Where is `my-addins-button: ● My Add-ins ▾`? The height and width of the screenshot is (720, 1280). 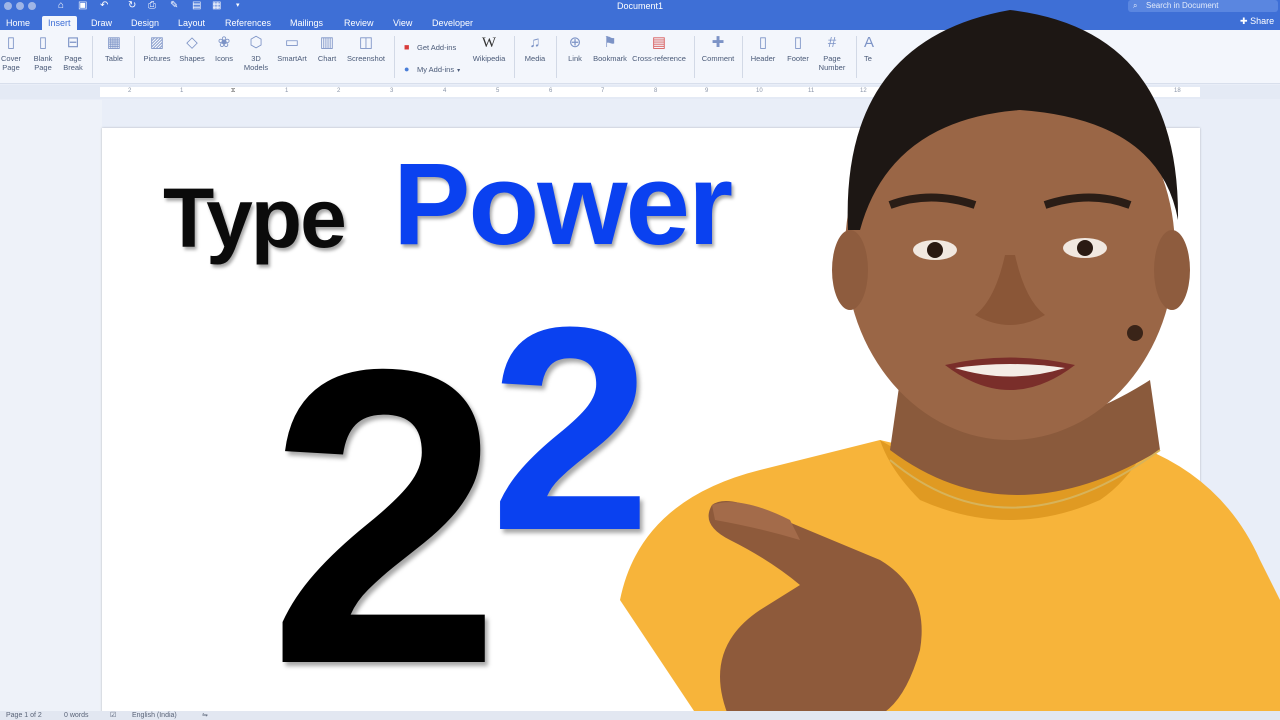
my-addins-button: ● My Add-ins ▾ is located at coordinates (432, 70).